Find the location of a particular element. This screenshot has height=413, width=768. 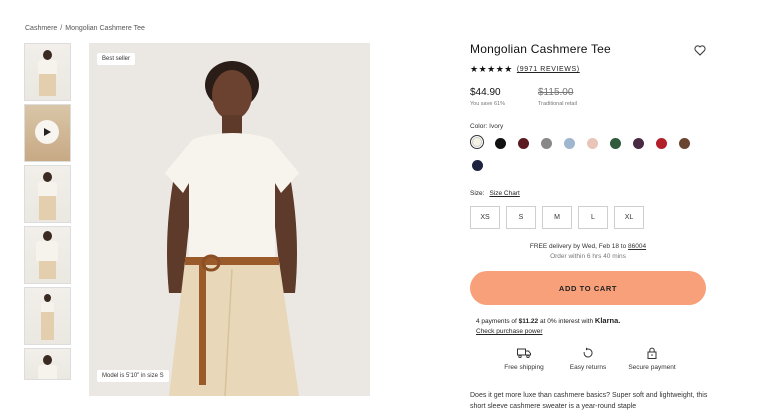

perk-label: Secure payment is located at coordinates (652, 367).